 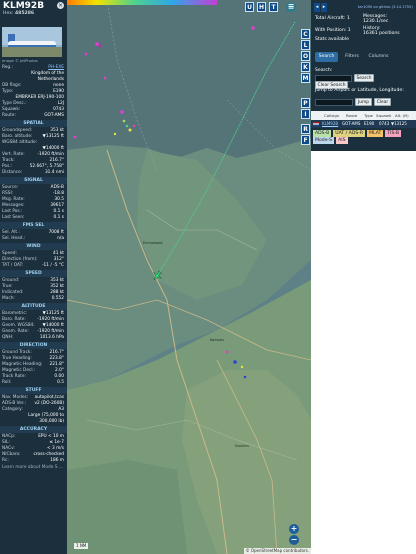 What do you see at coordinates (402, 115) in the screenshot?
I see `col-altitude: Alt. (ft)` at bounding box center [402, 115].